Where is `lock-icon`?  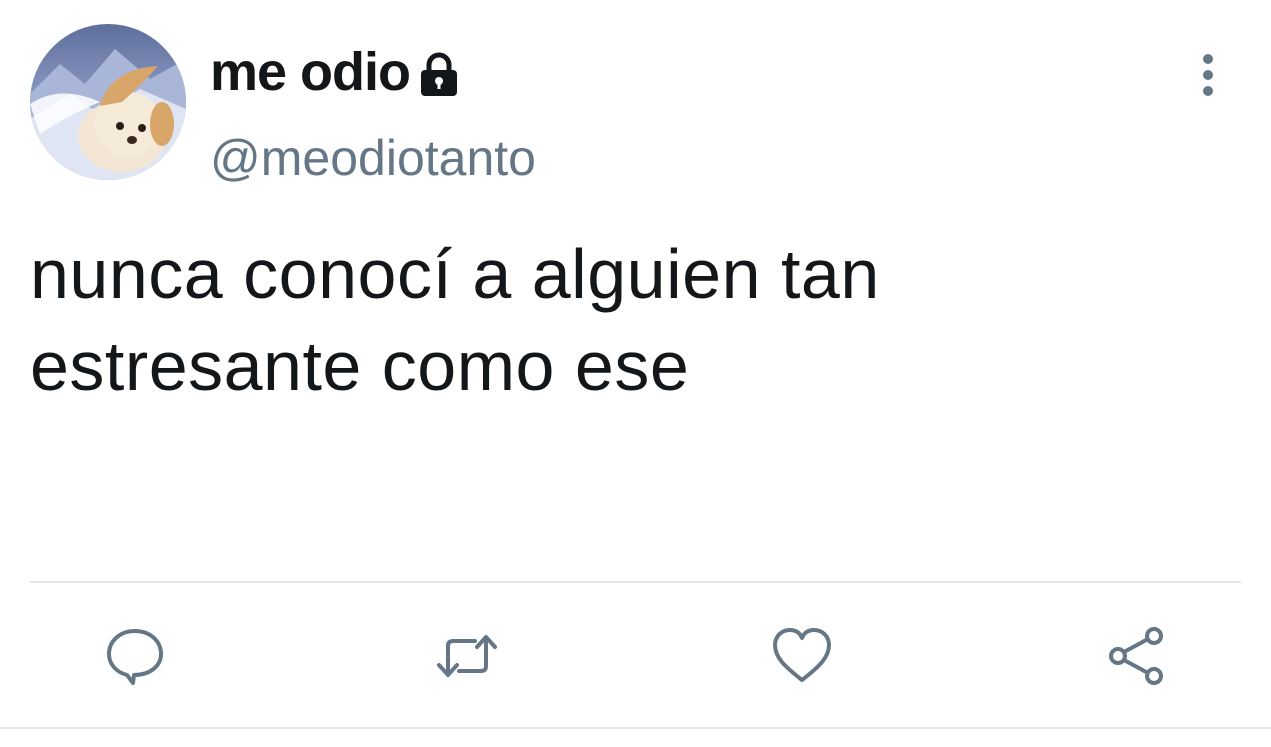 lock-icon is located at coordinates (439, 75).